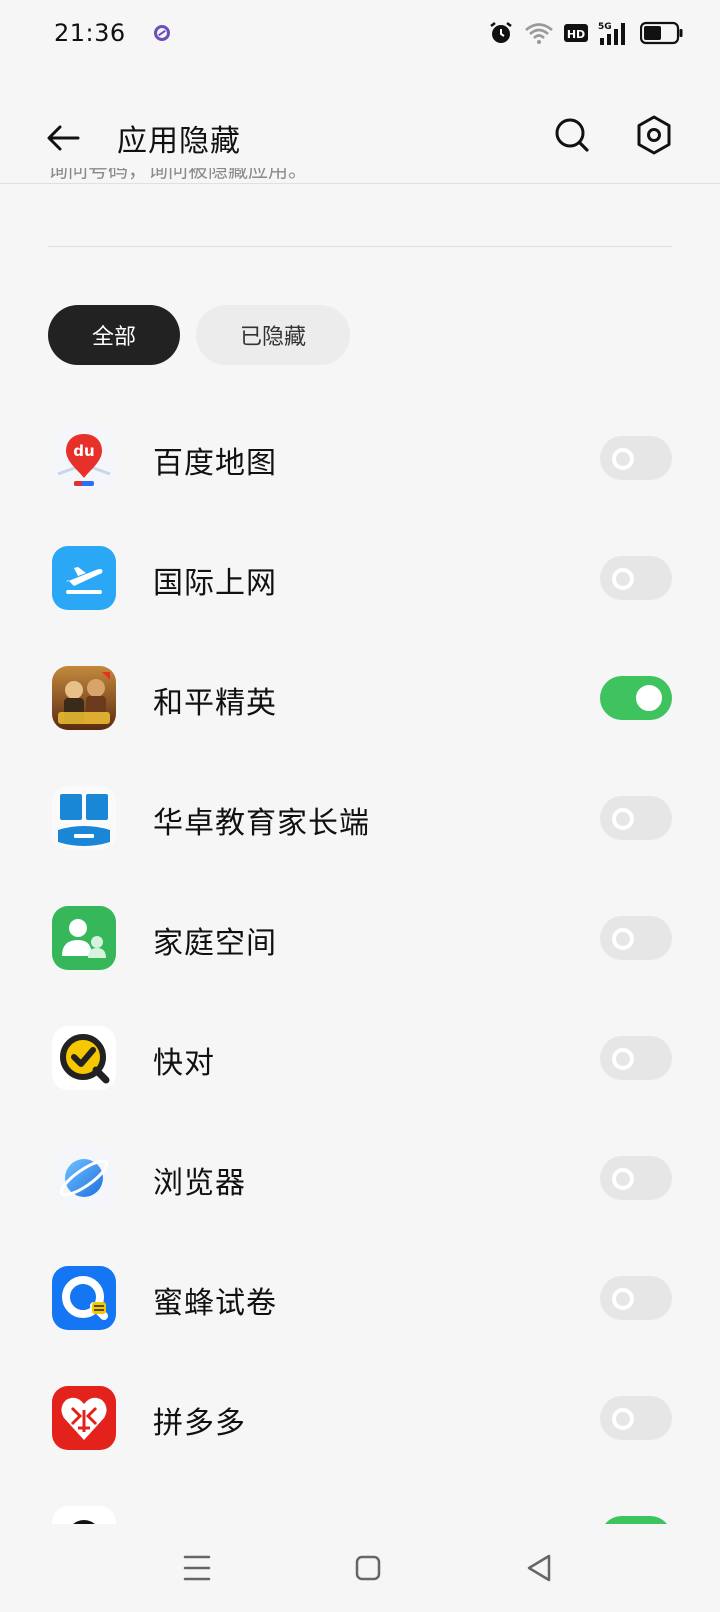 The height and width of the screenshot is (1612, 720). What do you see at coordinates (84, 1418) in the screenshot?
I see `pinduoduo-icon` at bounding box center [84, 1418].